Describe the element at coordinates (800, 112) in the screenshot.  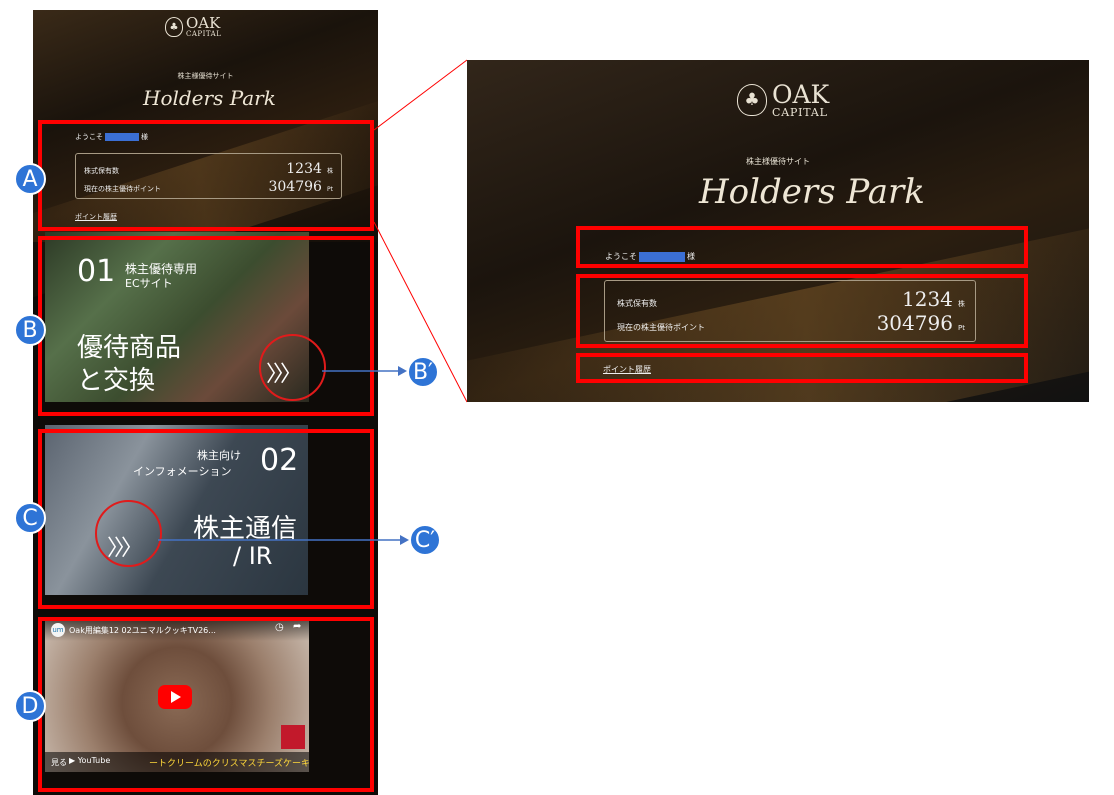
I see `zoom-logo-sub: CAPITAL` at that location.